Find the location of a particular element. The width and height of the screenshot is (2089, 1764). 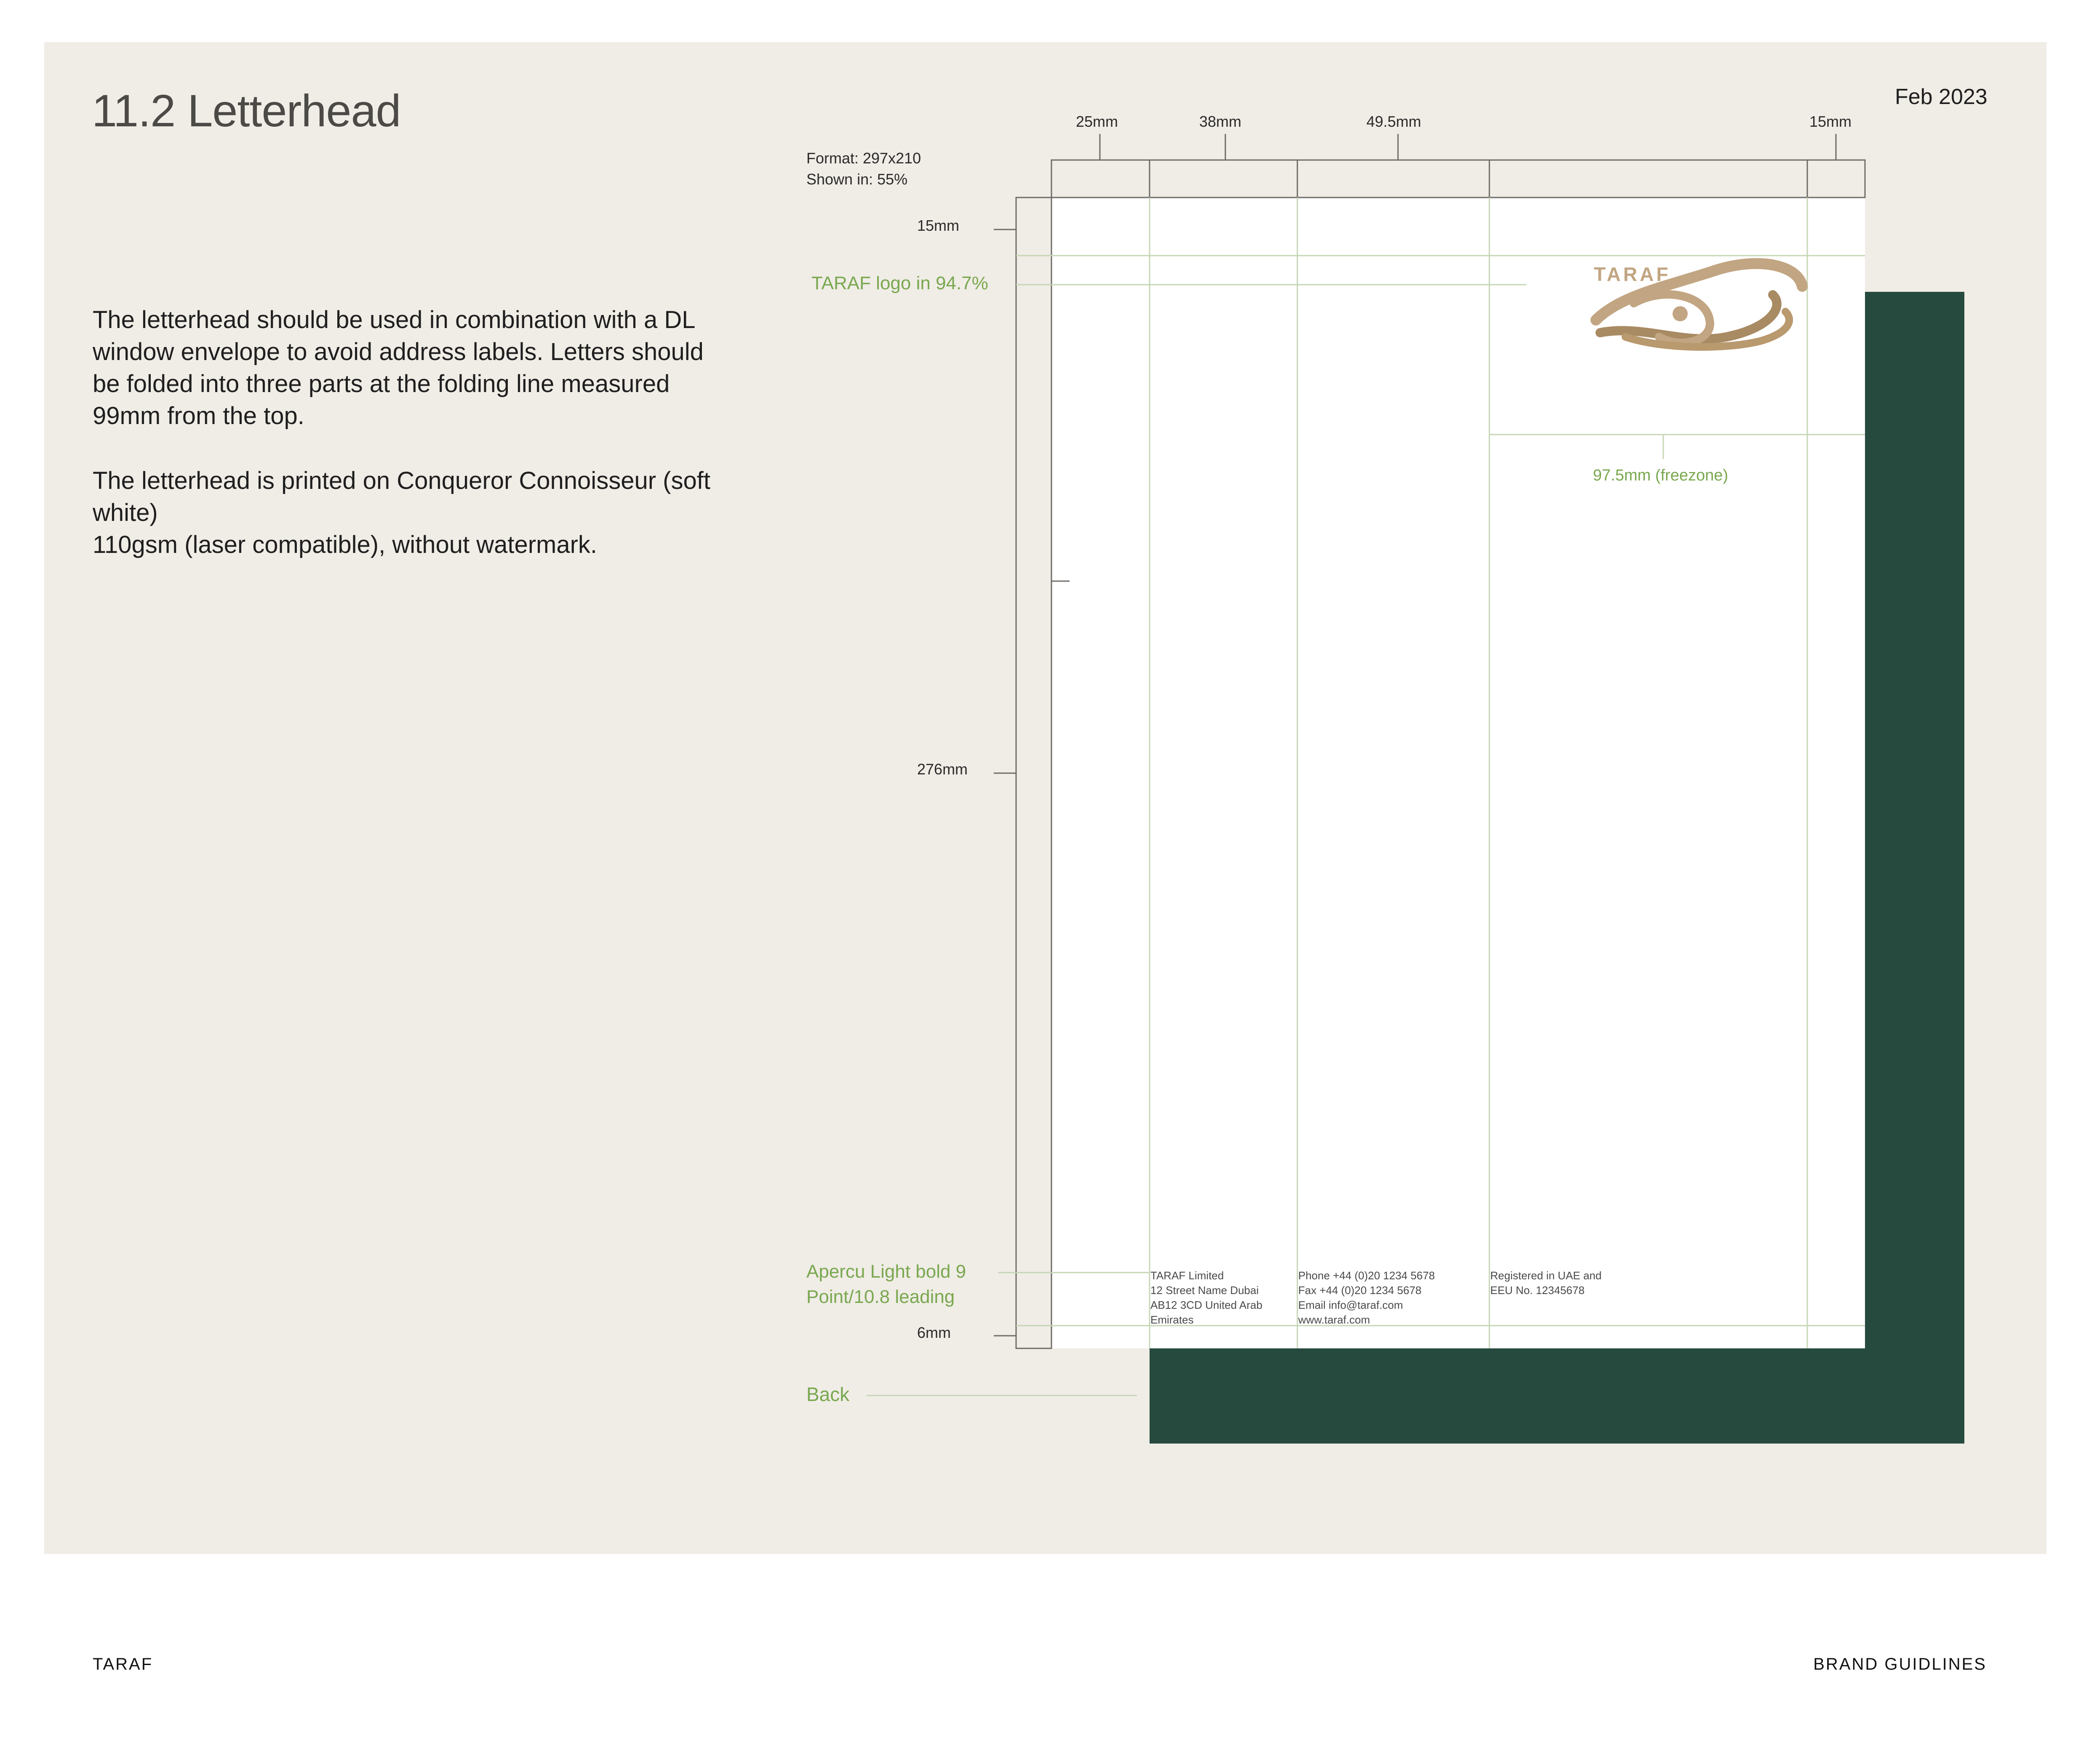

column-width-label-3: 49.5mm is located at coordinates (1394, 122).